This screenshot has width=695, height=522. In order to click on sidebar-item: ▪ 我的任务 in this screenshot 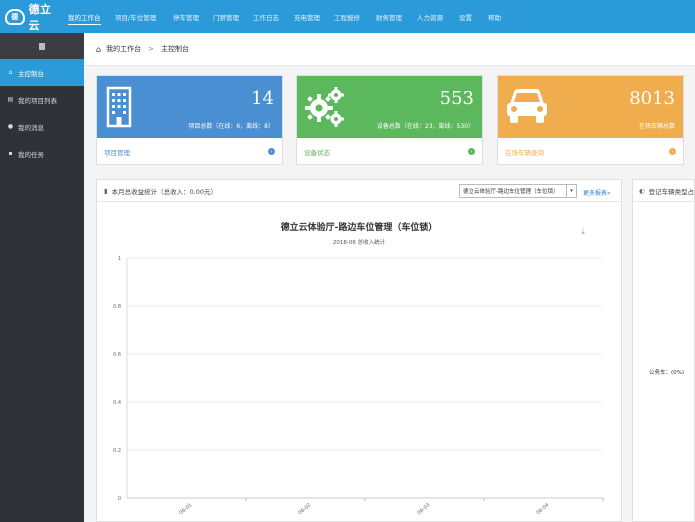, I will do `click(42, 153)`.